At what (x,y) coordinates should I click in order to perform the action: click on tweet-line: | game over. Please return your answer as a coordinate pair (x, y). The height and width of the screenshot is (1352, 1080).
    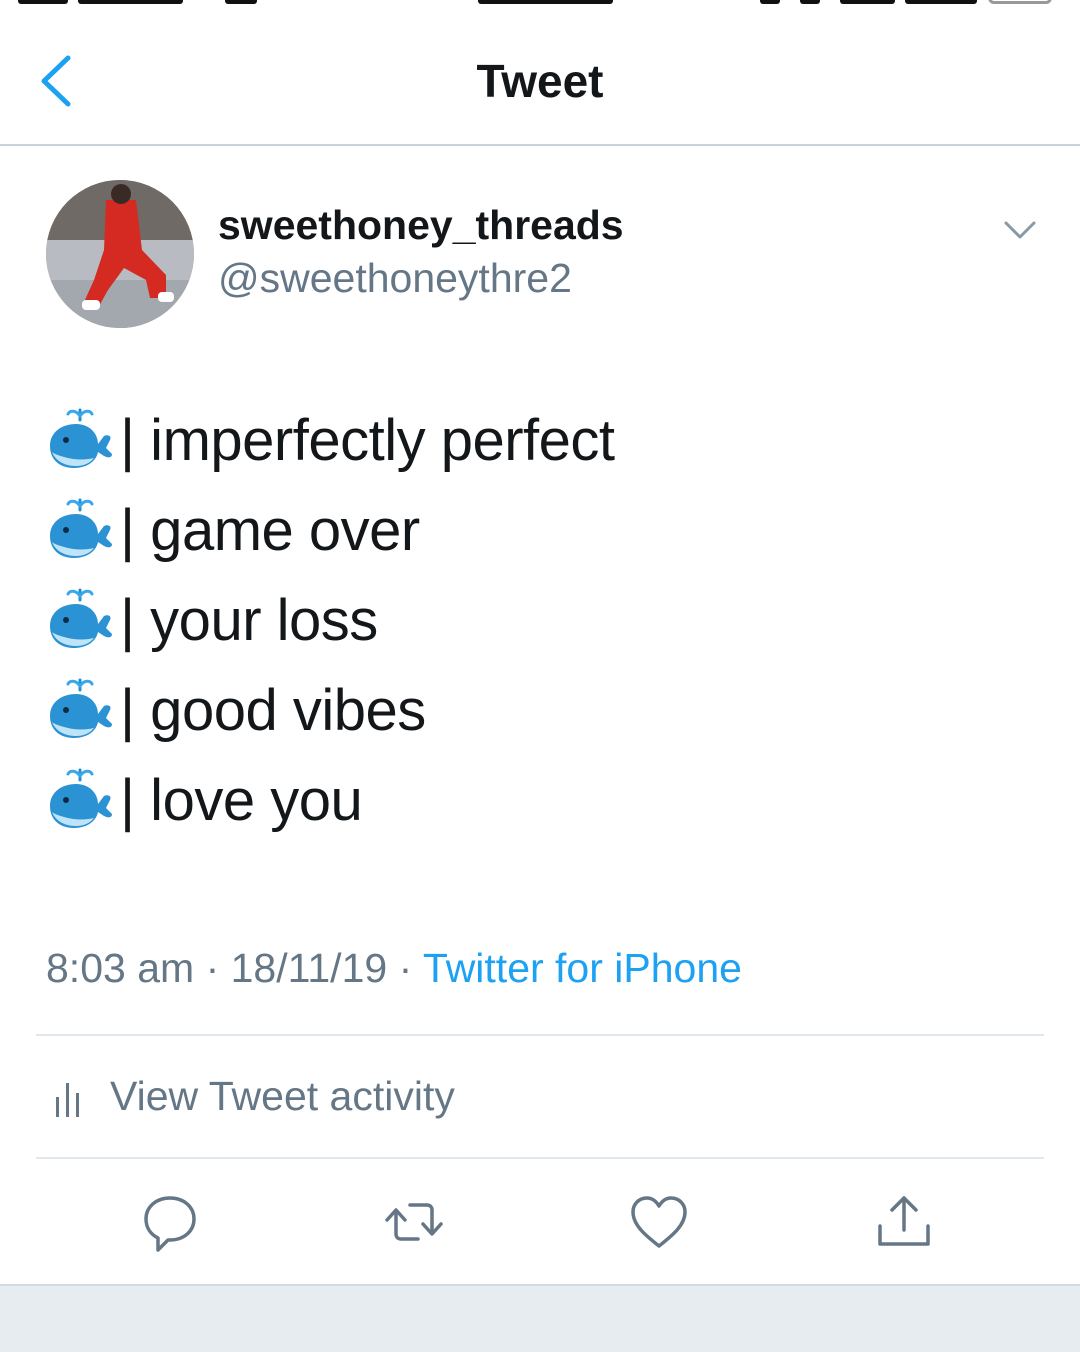
    Looking at the image, I should click on (546, 530).